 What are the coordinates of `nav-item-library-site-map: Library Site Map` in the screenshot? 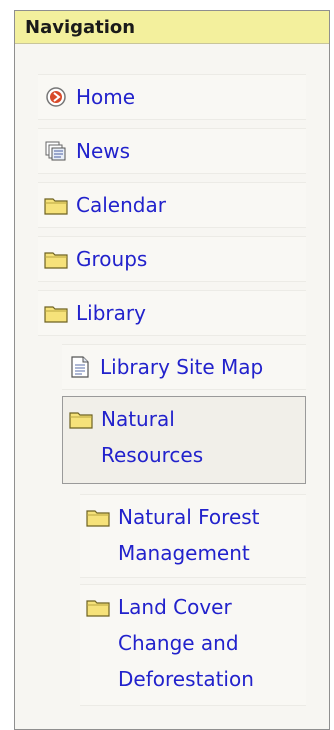 It's located at (184, 367).